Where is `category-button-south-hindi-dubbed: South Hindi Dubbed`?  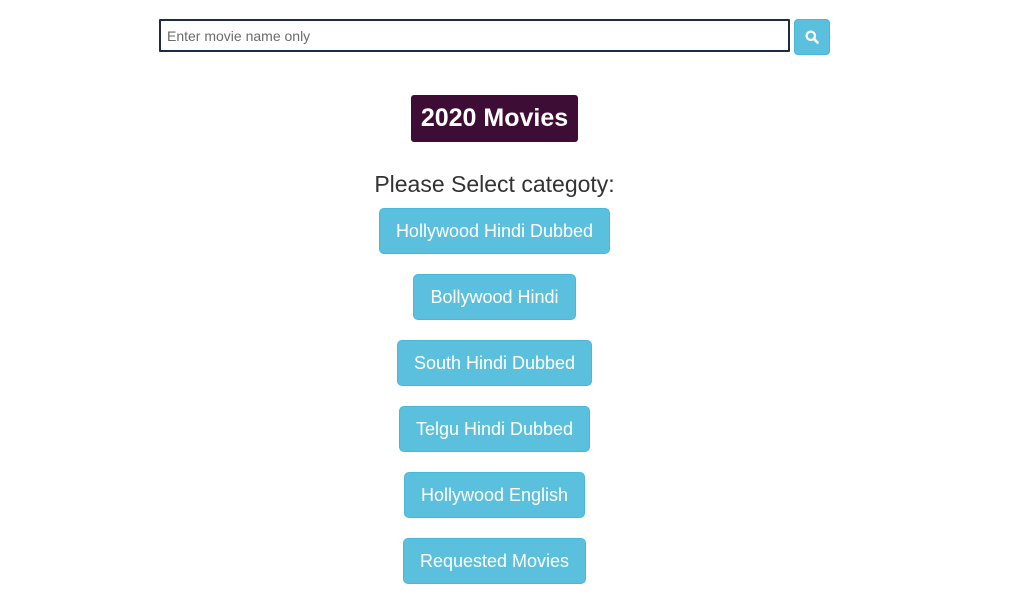
category-button-south-hindi-dubbed: South Hindi Dubbed is located at coordinates (494, 363).